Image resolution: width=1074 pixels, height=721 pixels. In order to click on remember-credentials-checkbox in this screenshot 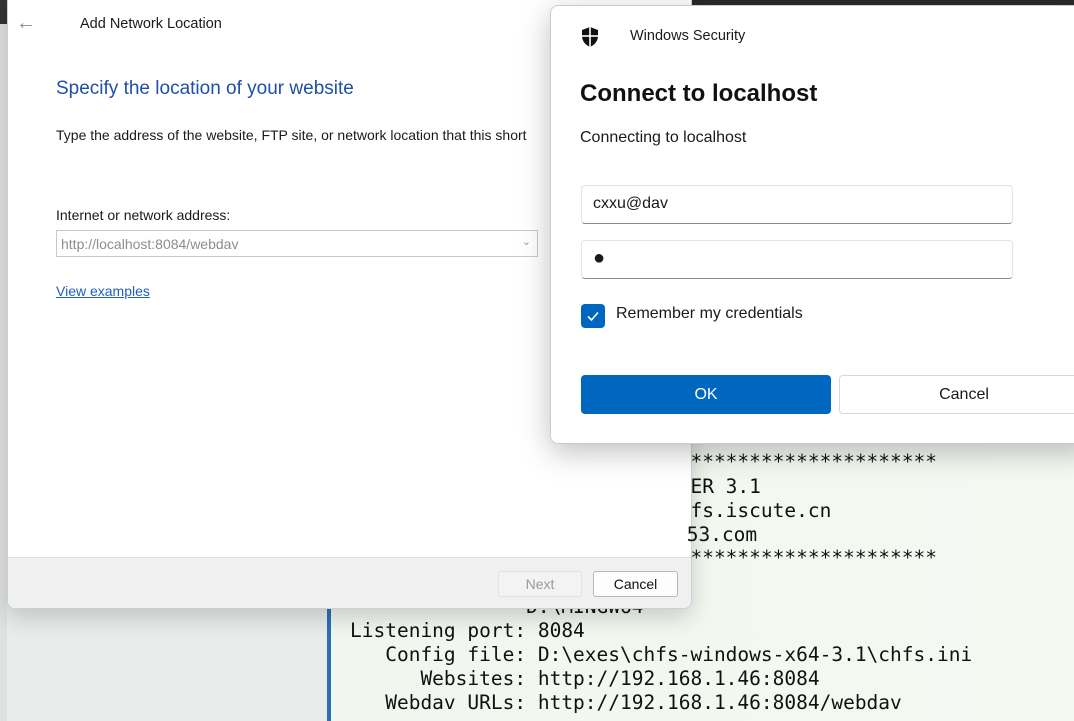, I will do `click(593, 316)`.